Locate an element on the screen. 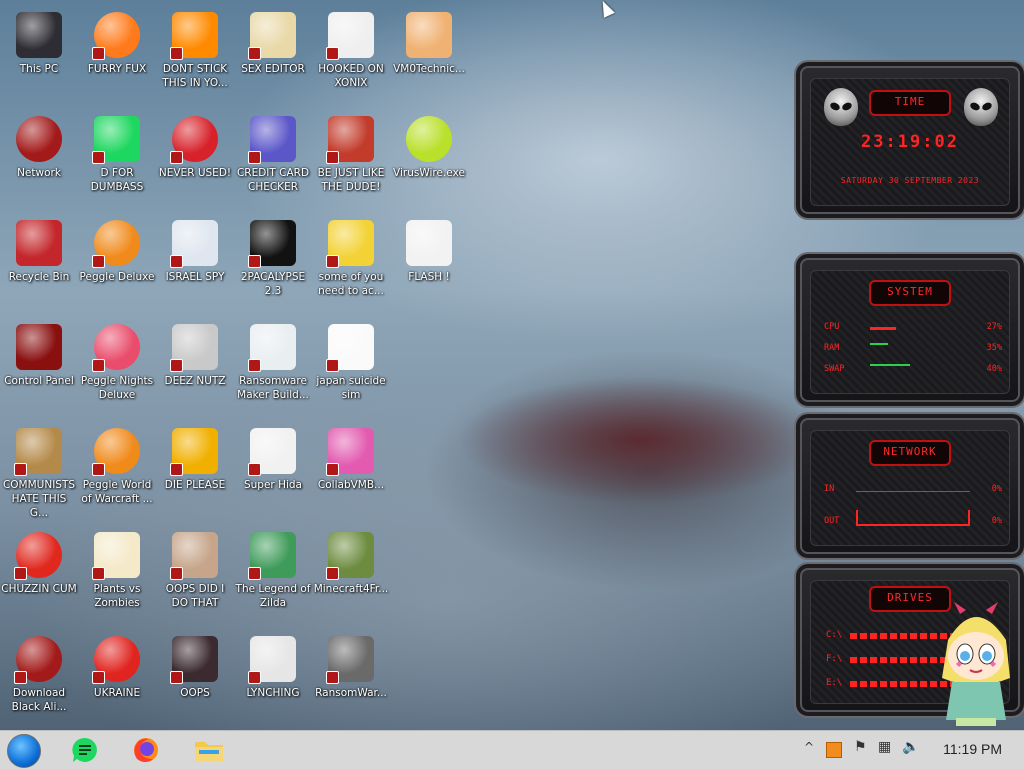 This screenshot has height=769, width=1024. desktop-icon-furry-fux: FURRY FUX is located at coordinates (117, 56).